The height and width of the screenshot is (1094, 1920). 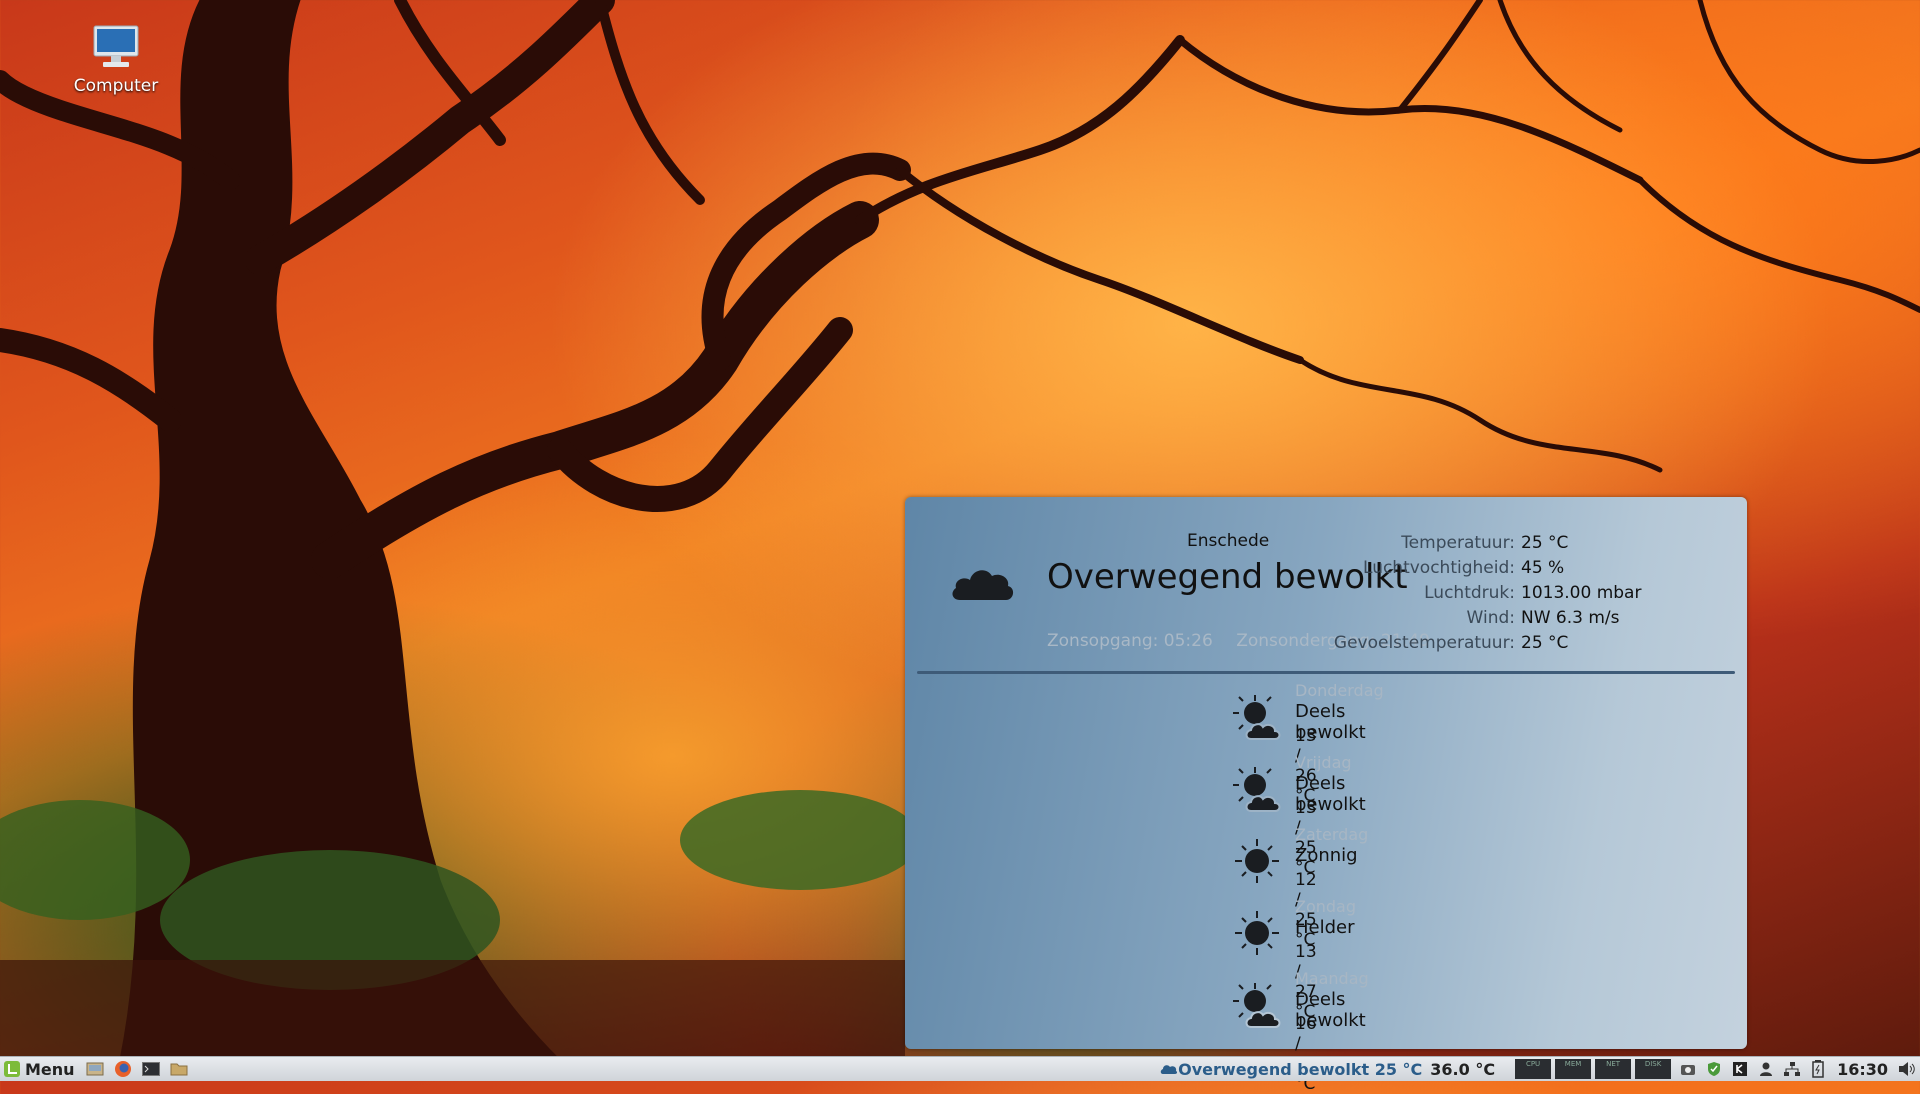 I want to click on files-icon, so click(x=179, y=1069).